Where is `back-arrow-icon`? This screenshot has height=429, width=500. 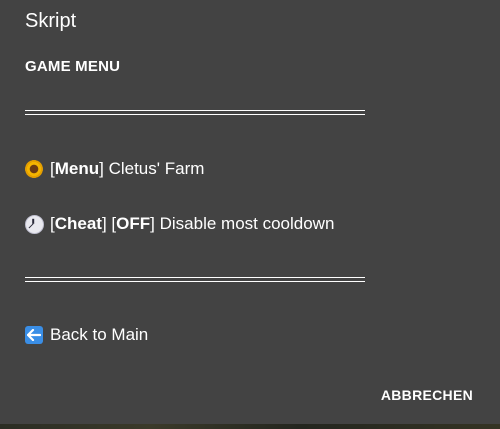 back-arrow-icon is located at coordinates (34, 335).